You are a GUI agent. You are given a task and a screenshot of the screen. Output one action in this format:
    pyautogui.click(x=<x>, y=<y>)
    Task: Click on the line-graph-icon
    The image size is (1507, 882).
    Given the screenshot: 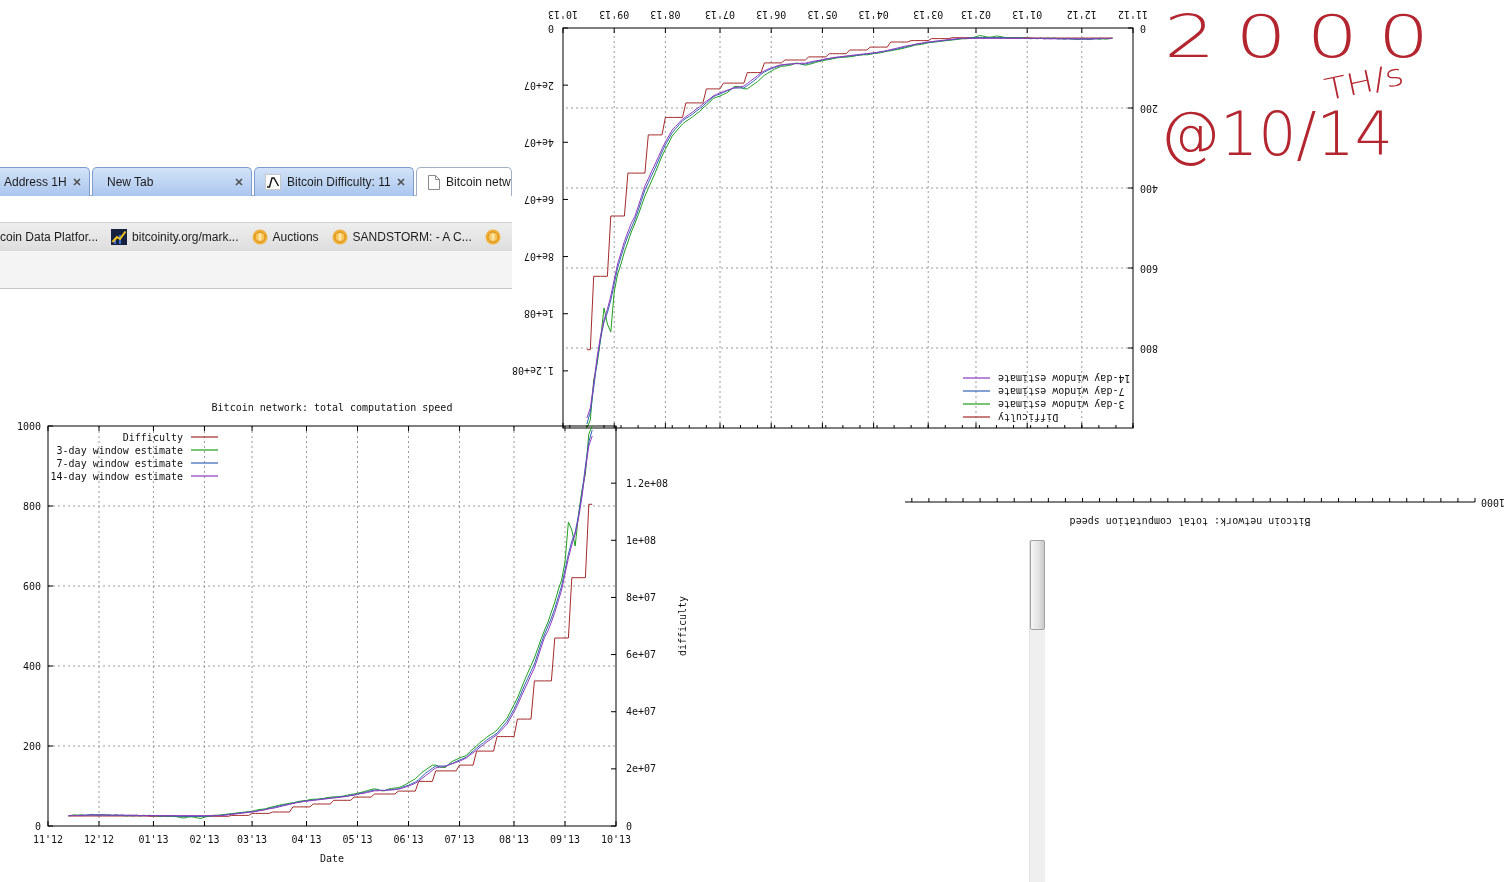 What is the action you would take?
    pyautogui.click(x=273, y=182)
    